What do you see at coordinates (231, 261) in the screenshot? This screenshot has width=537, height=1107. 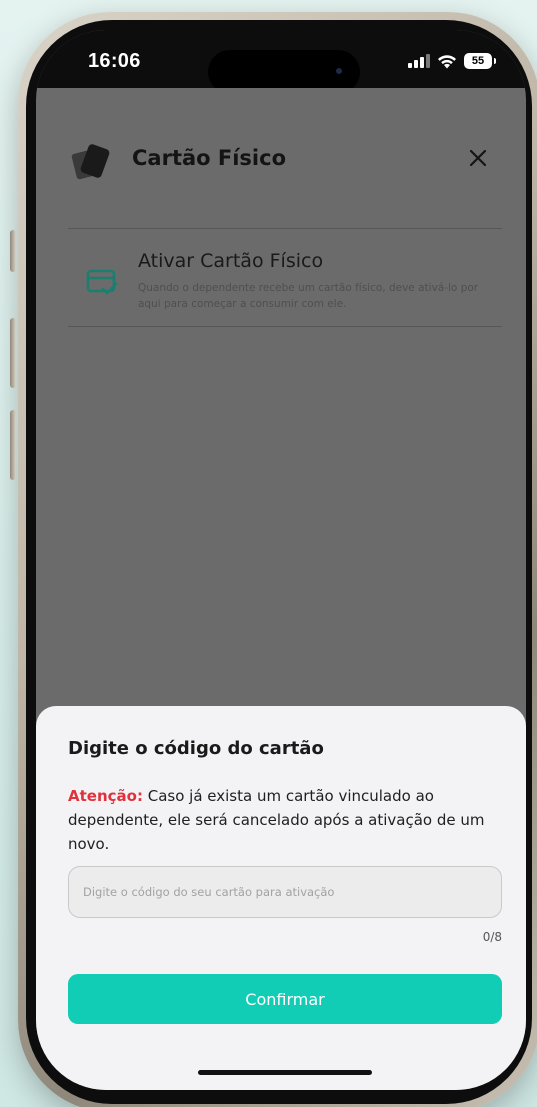 I see `menu-item-title: Ativar Cartão Físico` at bounding box center [231, 261].